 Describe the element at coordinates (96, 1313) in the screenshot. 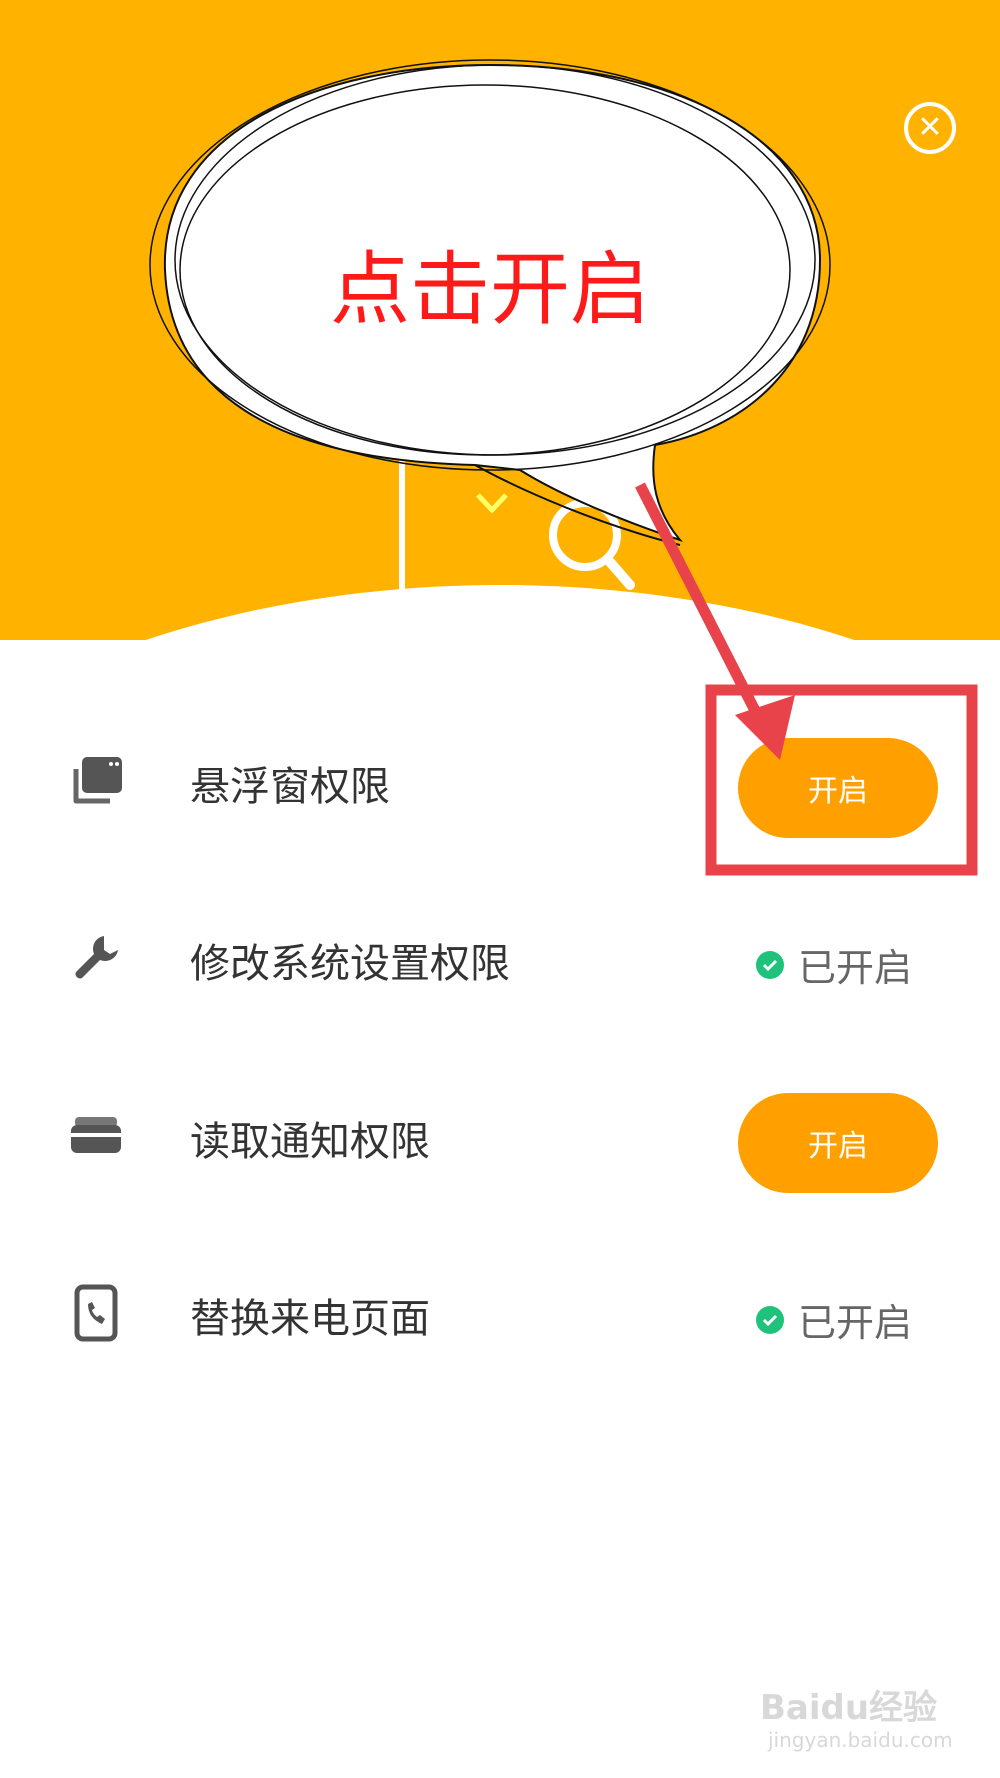

I see `phone-icon` at that location.